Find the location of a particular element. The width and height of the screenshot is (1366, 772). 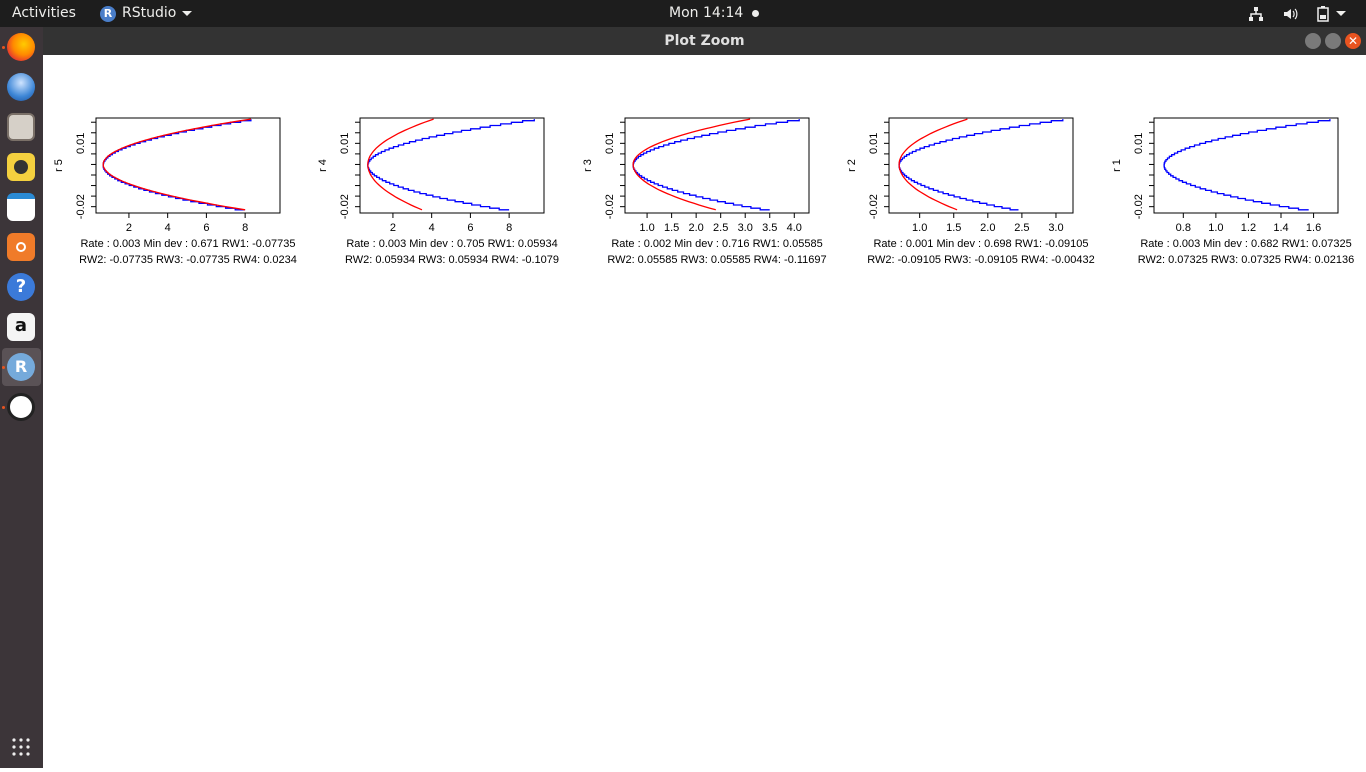

plot-caption-line-2: RW2: -0.07735 RW3: -0.07735 RW4: 0.0234 is located at coordinates (188, 260).